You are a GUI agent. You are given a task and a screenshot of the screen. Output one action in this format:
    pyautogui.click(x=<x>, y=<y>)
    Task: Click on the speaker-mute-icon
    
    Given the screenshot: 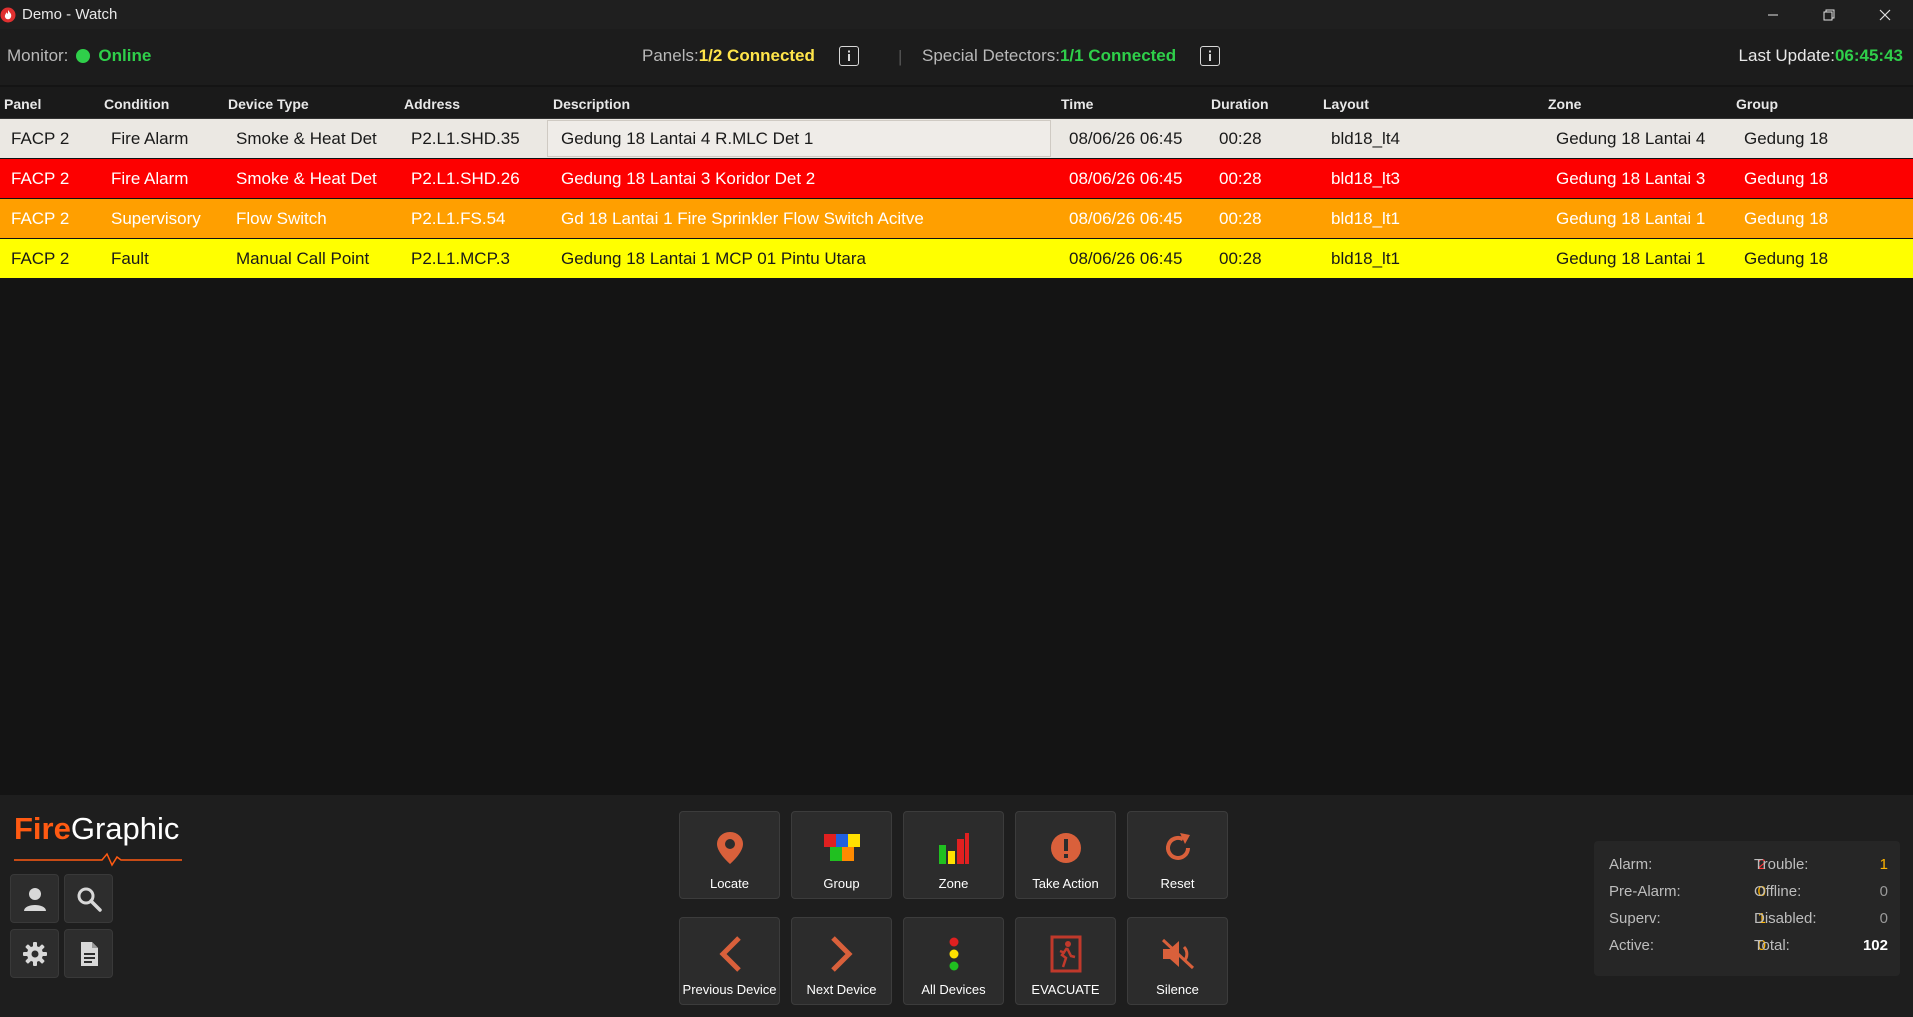 What is the action you would take?
    pyautogui.click(x=1177, y=954)
    